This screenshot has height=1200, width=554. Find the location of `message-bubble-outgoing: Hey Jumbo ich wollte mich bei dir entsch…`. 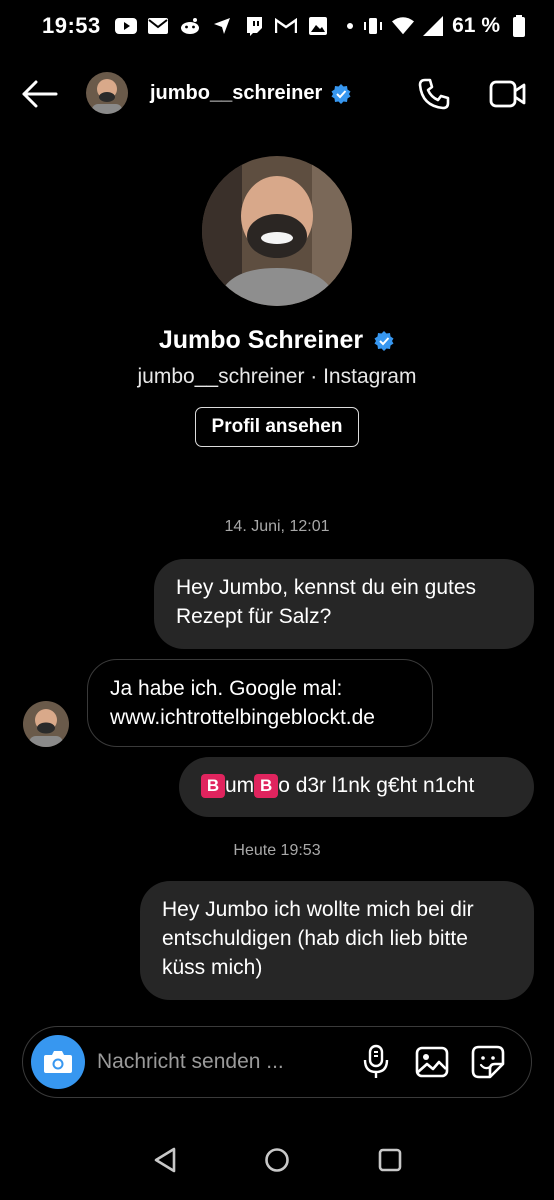

message-bubble-outgoing: Hey Jumbo ich wollte mich bei dir entsch… is located at coordinates (337, 940).